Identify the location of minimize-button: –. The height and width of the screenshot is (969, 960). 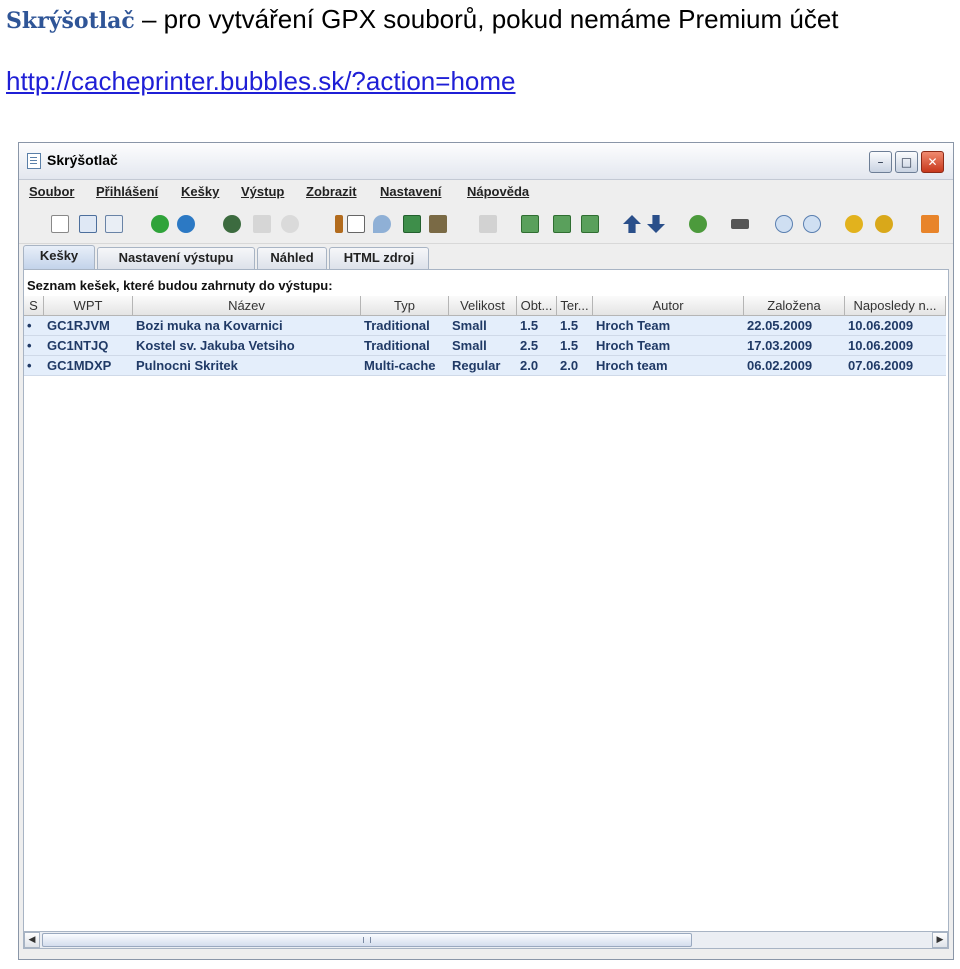
(880, 162).